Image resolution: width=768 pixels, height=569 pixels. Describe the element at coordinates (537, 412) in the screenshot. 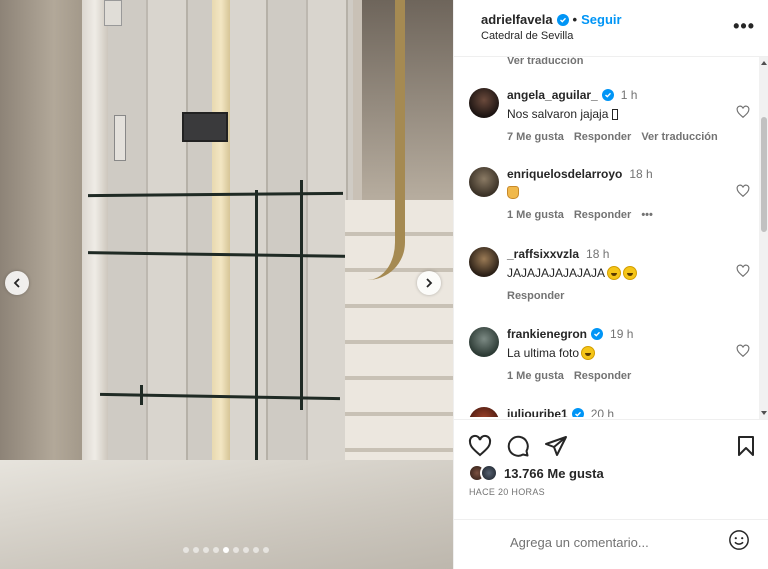

I see `comment-username: juliouribe1` at that location.